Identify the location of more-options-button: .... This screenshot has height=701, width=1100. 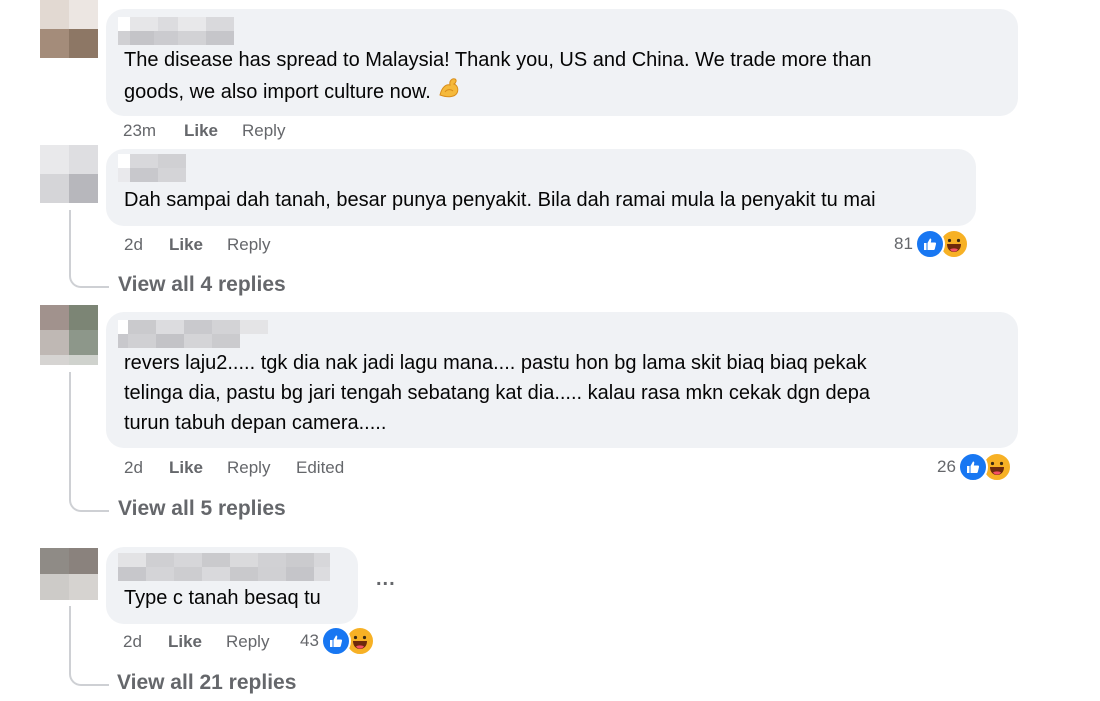
(386, 579).